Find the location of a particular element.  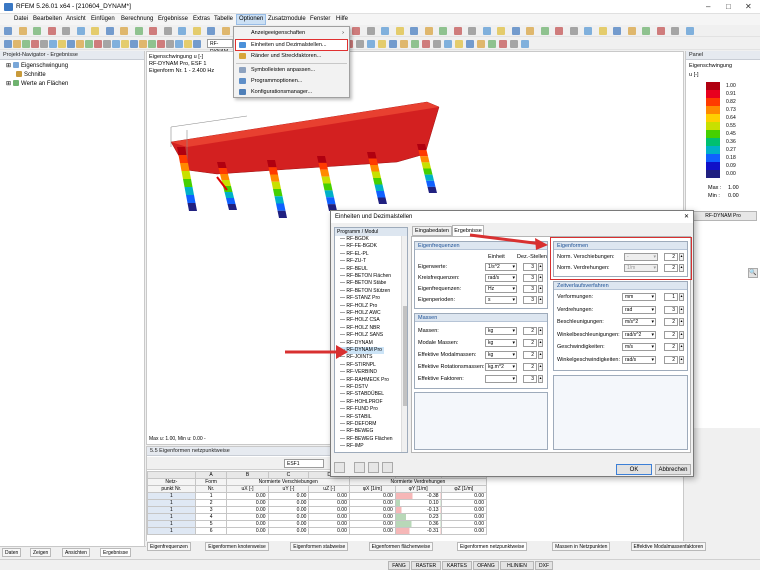

nav-tab-ergebnisse: Ergebnisse is located at coordinates (116, 552).